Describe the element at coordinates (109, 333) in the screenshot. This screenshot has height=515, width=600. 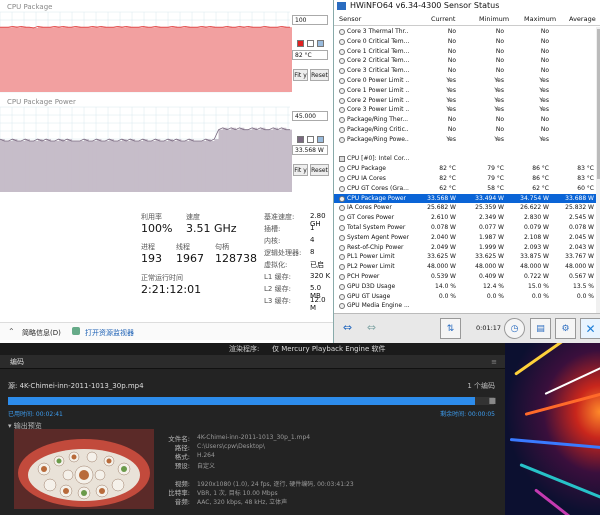
I see `open-resource-monitor-link: 打开资源监视器` at that location.